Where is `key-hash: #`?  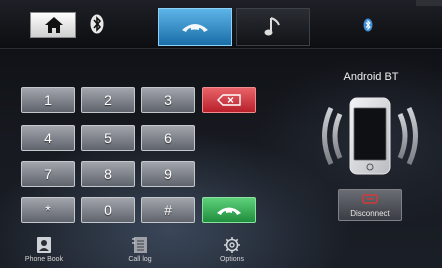 key-hash: # is located at coordinates (168, 210).